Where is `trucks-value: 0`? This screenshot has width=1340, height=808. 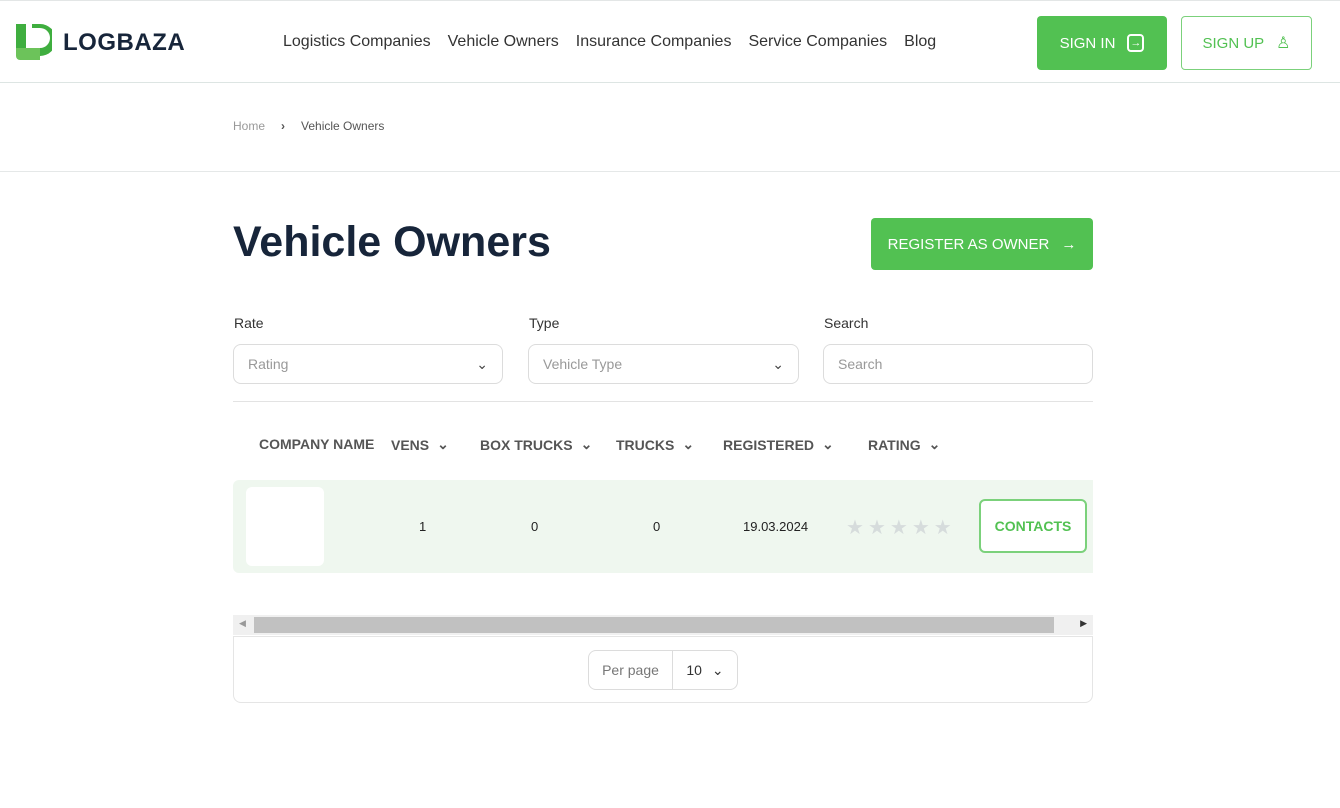 trucks-value: 0 is located at coordinates (657, 526).